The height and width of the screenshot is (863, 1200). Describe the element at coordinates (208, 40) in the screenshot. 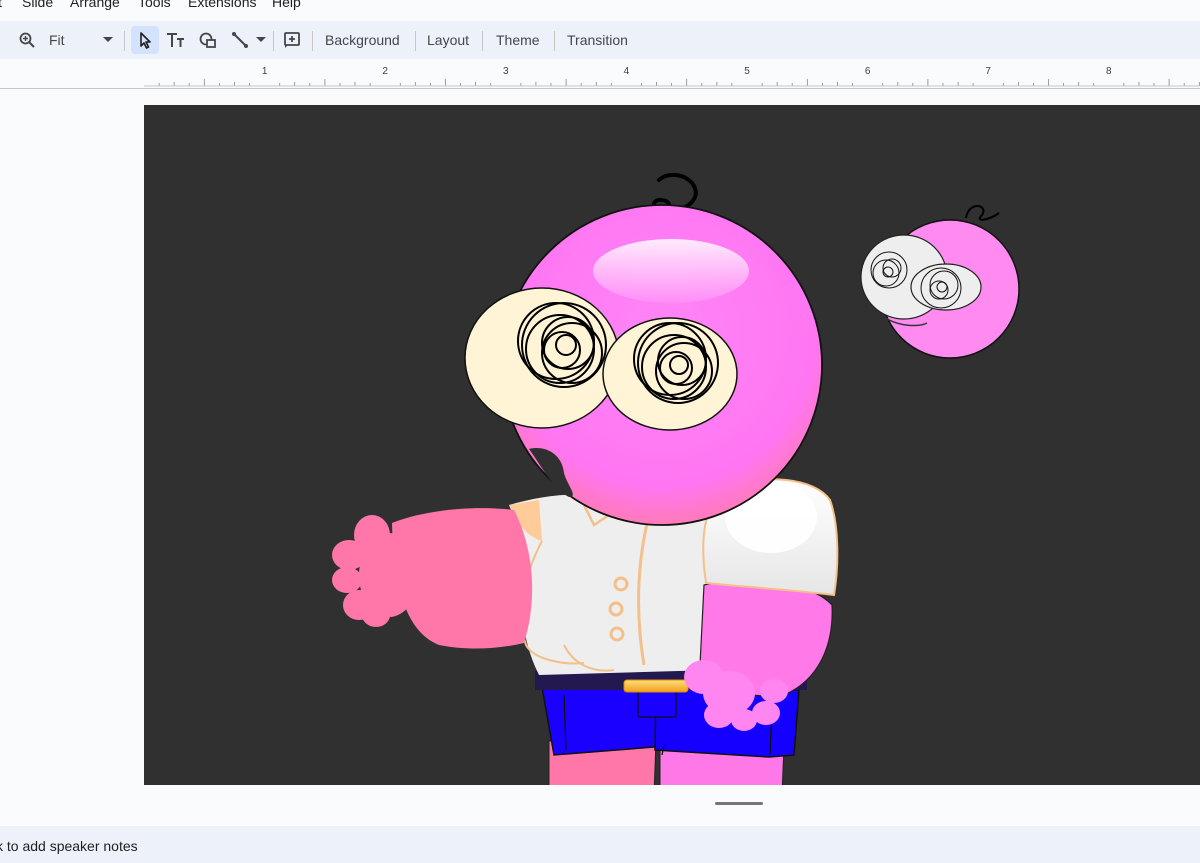

I see `shape-icon` at that location.